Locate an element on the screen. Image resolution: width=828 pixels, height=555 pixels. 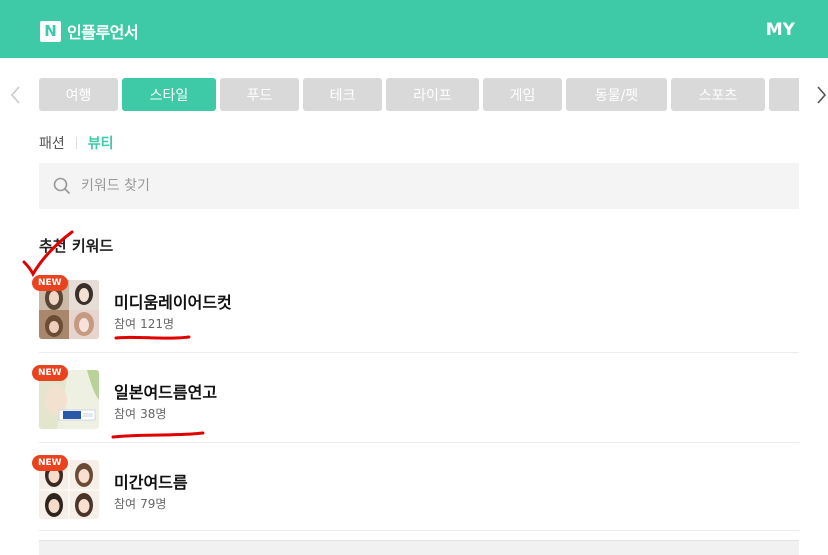
keyword-name: 미디움레이어드컷 is located at coordinates (173, 301).